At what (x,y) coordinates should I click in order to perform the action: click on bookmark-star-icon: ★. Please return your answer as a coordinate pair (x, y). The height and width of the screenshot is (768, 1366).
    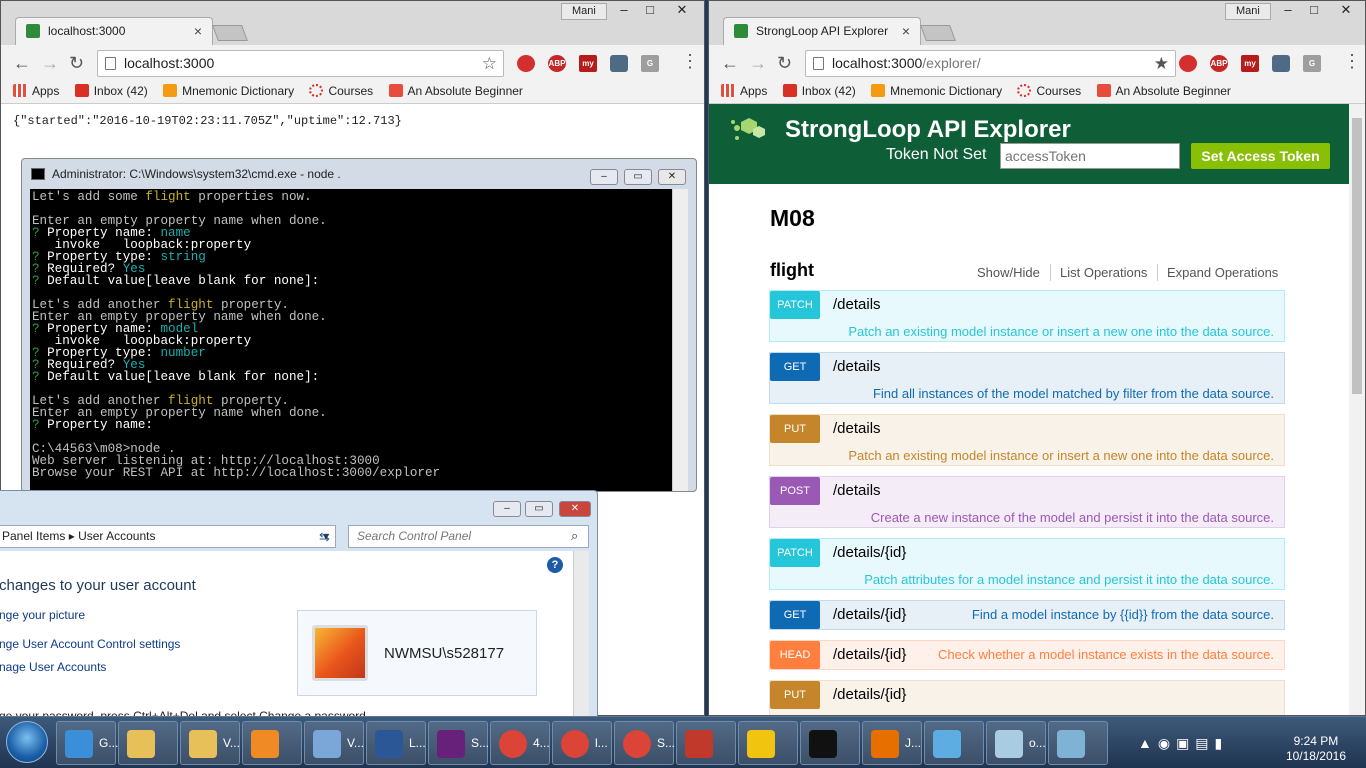
    Looking at the image, I should click on (1161, 63).